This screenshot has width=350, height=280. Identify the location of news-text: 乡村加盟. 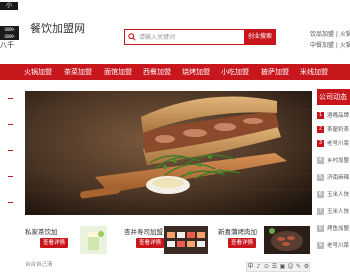
(338, 161).